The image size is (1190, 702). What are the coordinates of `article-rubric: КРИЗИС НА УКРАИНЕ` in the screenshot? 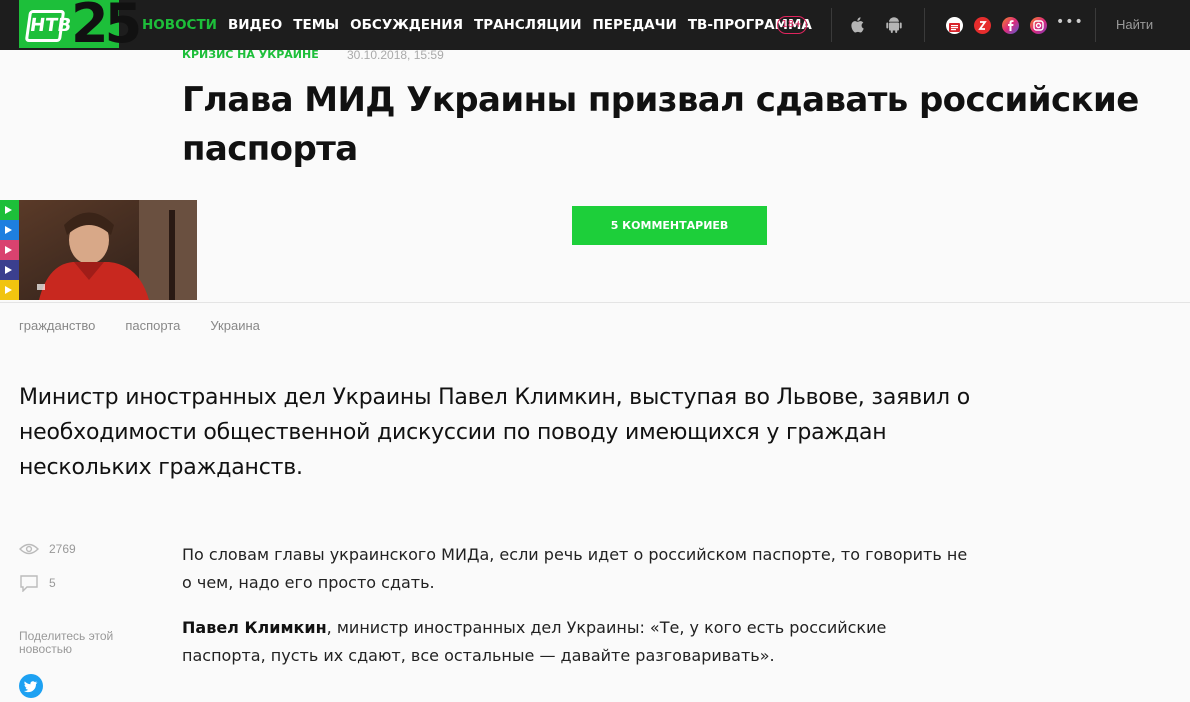 It's located at (250, 54).